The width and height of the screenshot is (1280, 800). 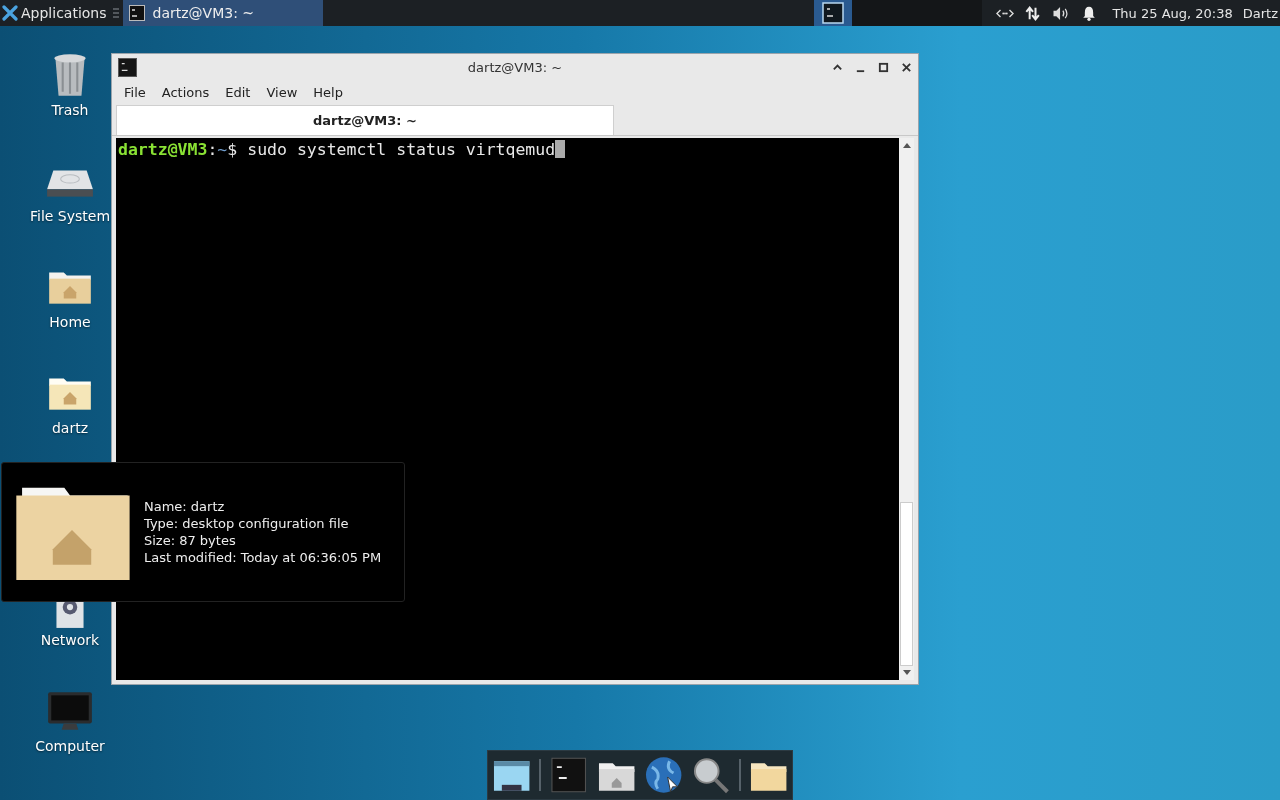 I want to click on panel-handle-icon, so click(x=115, y=13).